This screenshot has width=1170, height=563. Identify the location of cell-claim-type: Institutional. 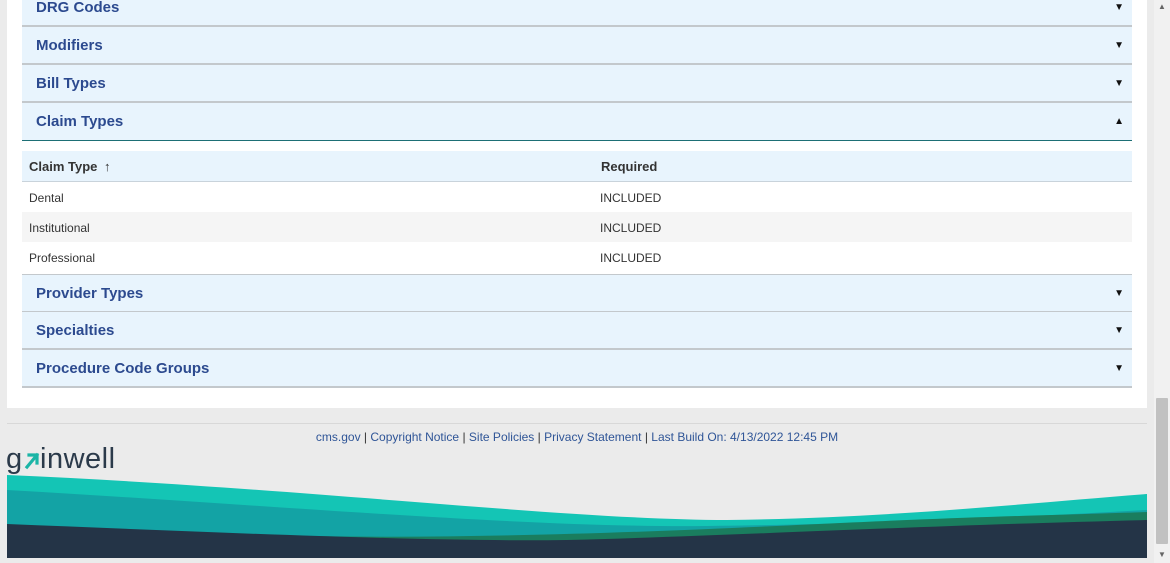
(59, 228).